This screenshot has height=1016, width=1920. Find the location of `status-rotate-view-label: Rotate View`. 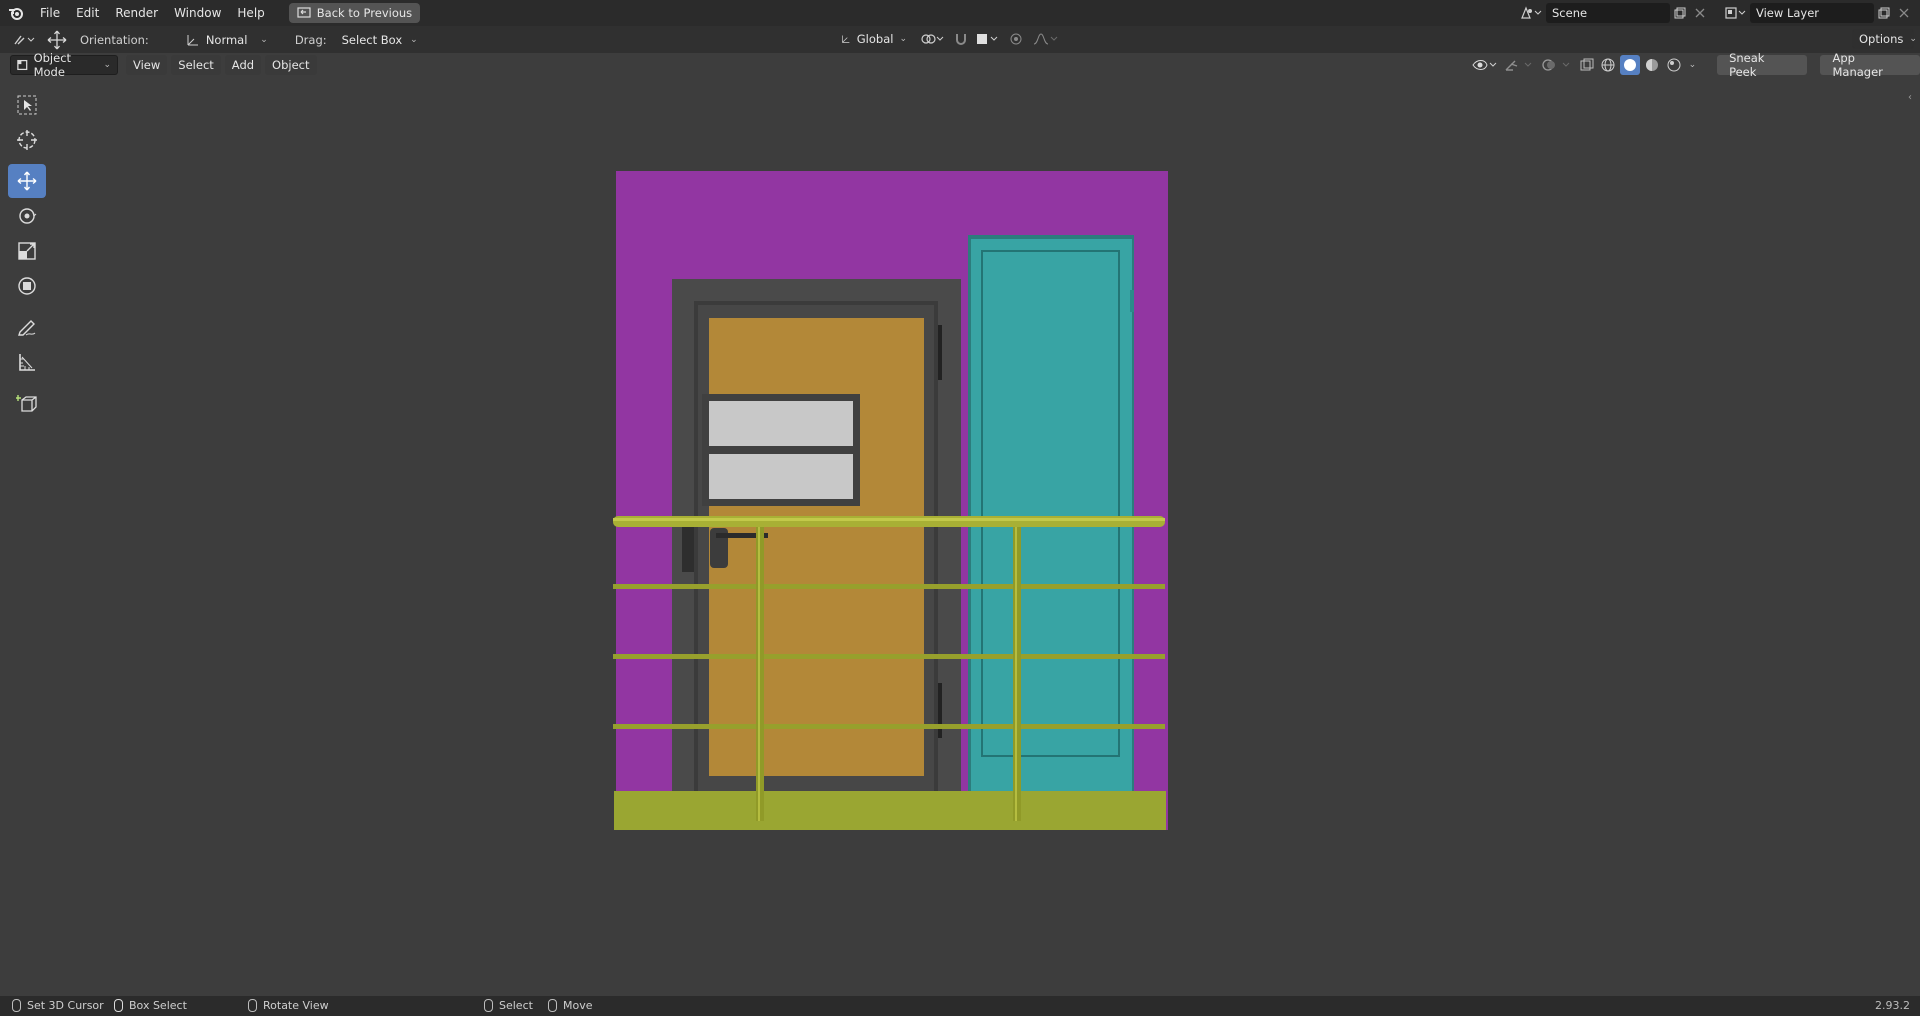

status-rotate-view-label: Rotate View is located at coordinates (296, 1005).